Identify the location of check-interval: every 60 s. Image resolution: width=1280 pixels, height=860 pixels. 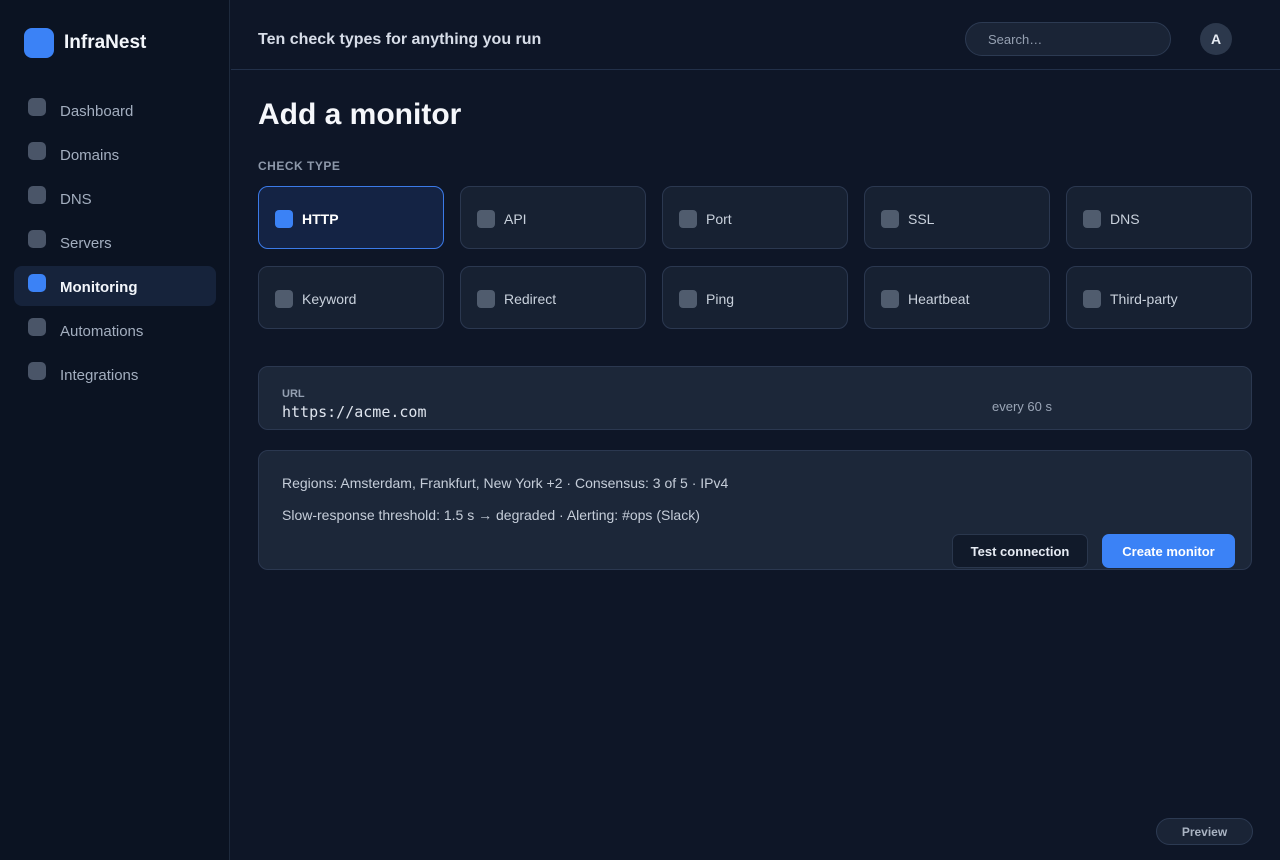
(1022, 406).